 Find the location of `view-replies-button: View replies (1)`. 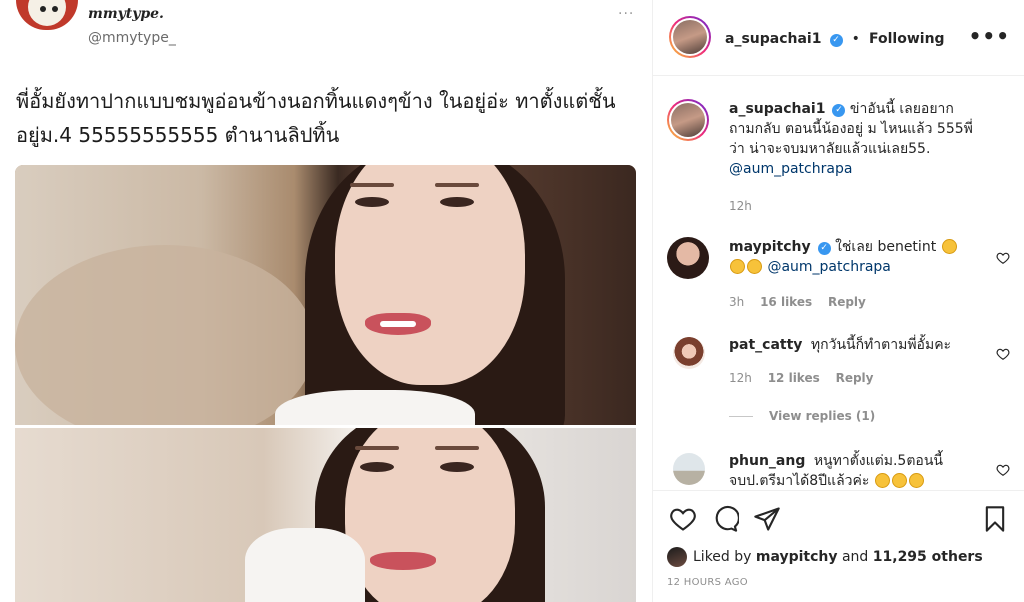

view-replies-button: View replies (1) is located at coordinates (802, 416).